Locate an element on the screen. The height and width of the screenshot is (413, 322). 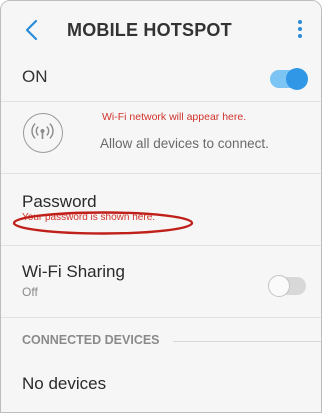
page-title: MOBILE HOTSPOT is located at coordinates (149, 30).